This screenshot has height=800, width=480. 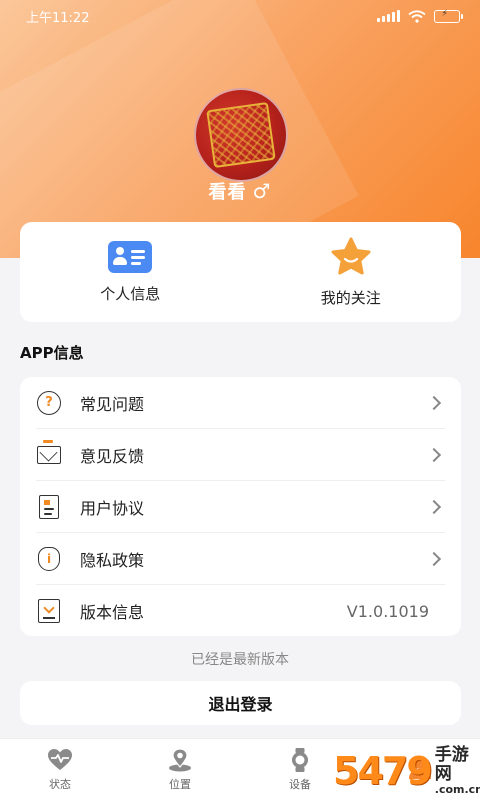 What do you see at coordinates (300, 784) in the screenshot?
I see `tab-label: 设备` at bounding box center [300, 784].